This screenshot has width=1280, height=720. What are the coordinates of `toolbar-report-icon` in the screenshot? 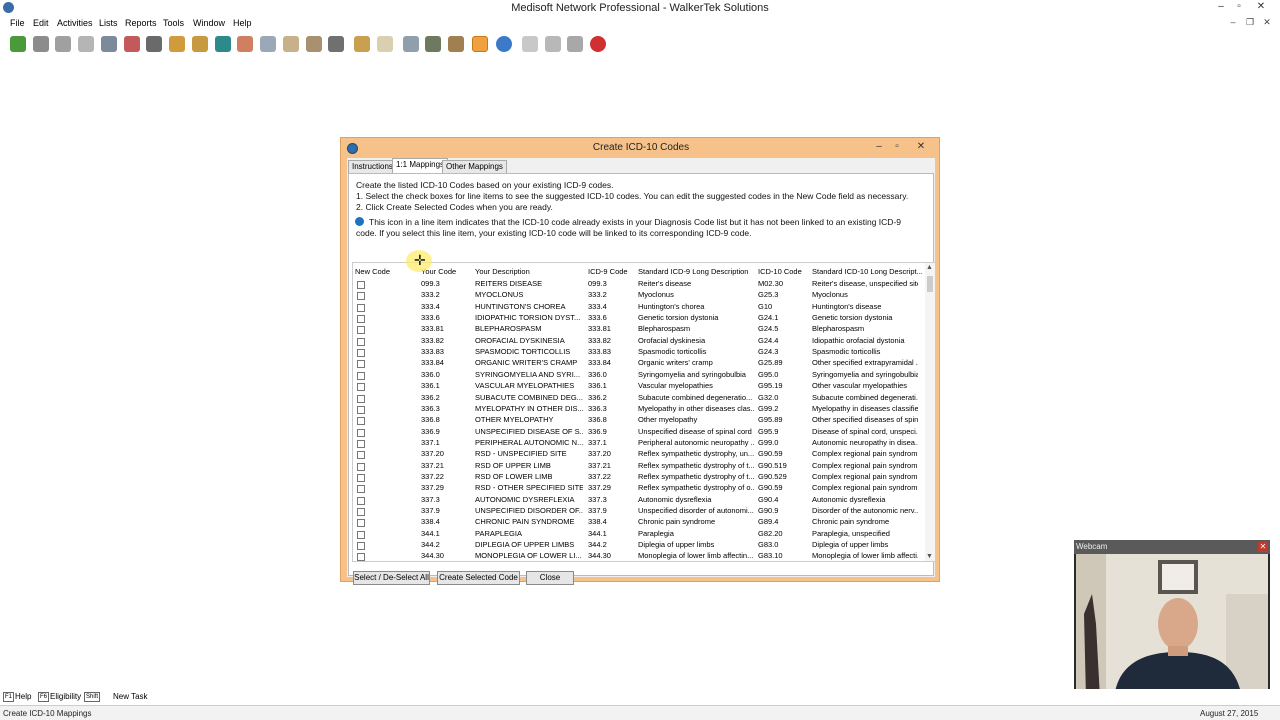 It's located at (314, 44).